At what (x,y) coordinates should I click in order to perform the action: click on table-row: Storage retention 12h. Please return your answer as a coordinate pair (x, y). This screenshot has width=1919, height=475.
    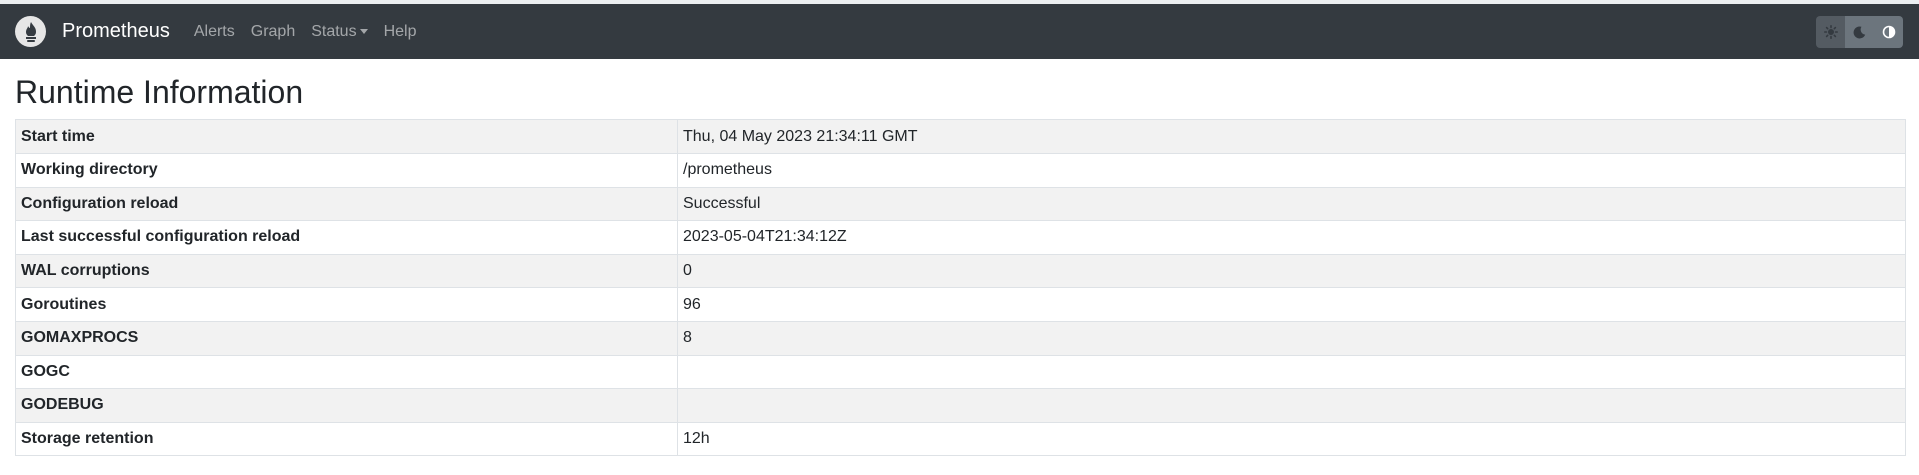
    Looking at the image, I should click on (960, 439).